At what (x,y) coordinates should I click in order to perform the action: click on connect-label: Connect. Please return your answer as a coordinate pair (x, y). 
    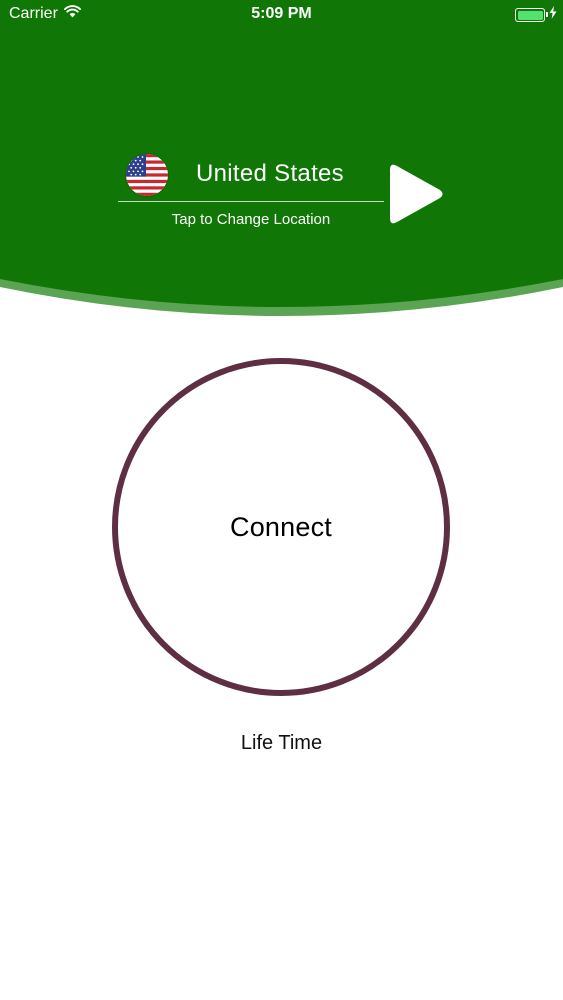
    Looking at the image, I should click on (281, 526).